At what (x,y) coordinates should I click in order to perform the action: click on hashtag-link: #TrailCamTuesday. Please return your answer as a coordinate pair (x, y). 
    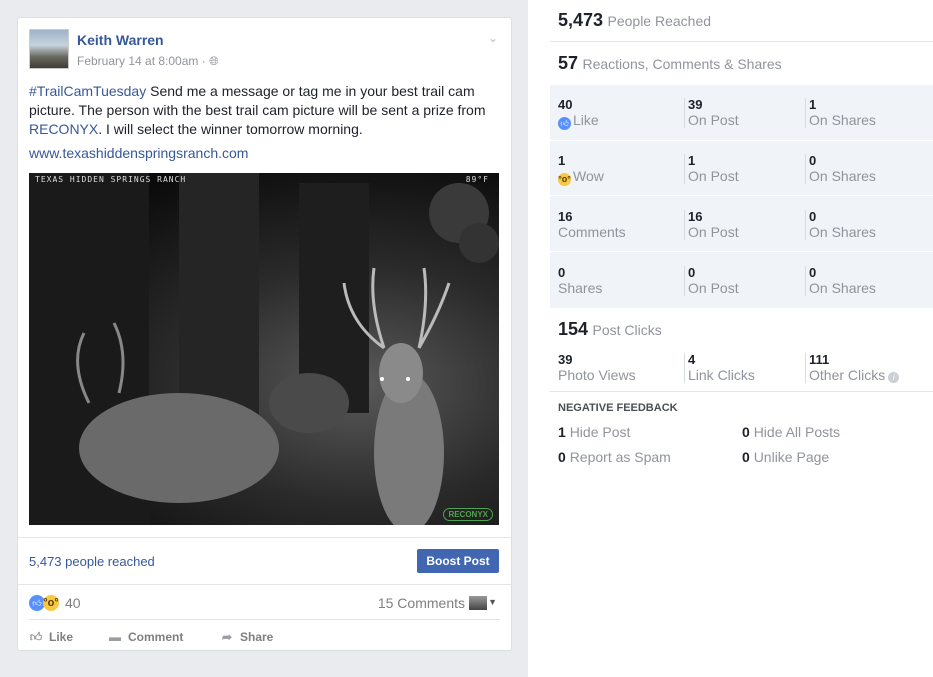
    Looking at the image, I should click on (87, 91).